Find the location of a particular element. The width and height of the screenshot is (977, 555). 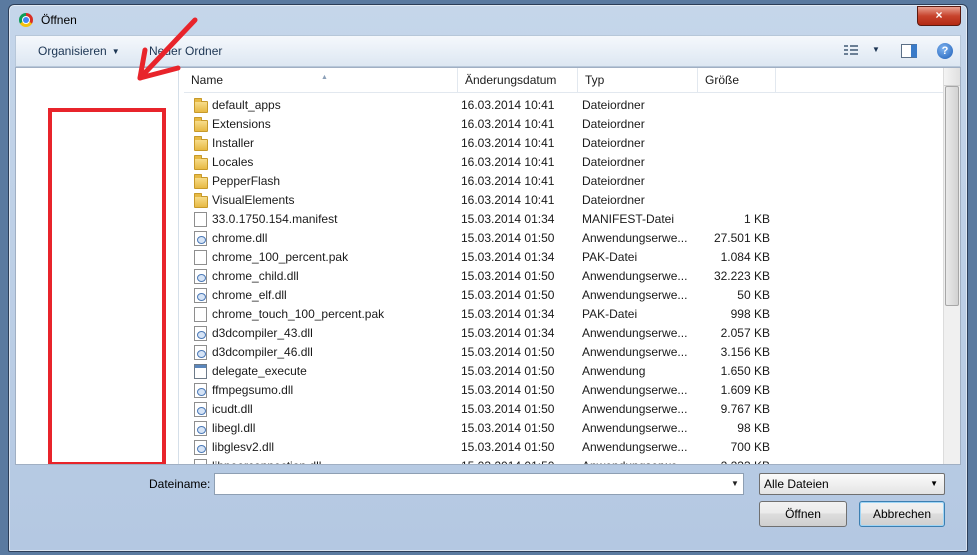

vertical-scrollbar is located at coordinates (951, 266).